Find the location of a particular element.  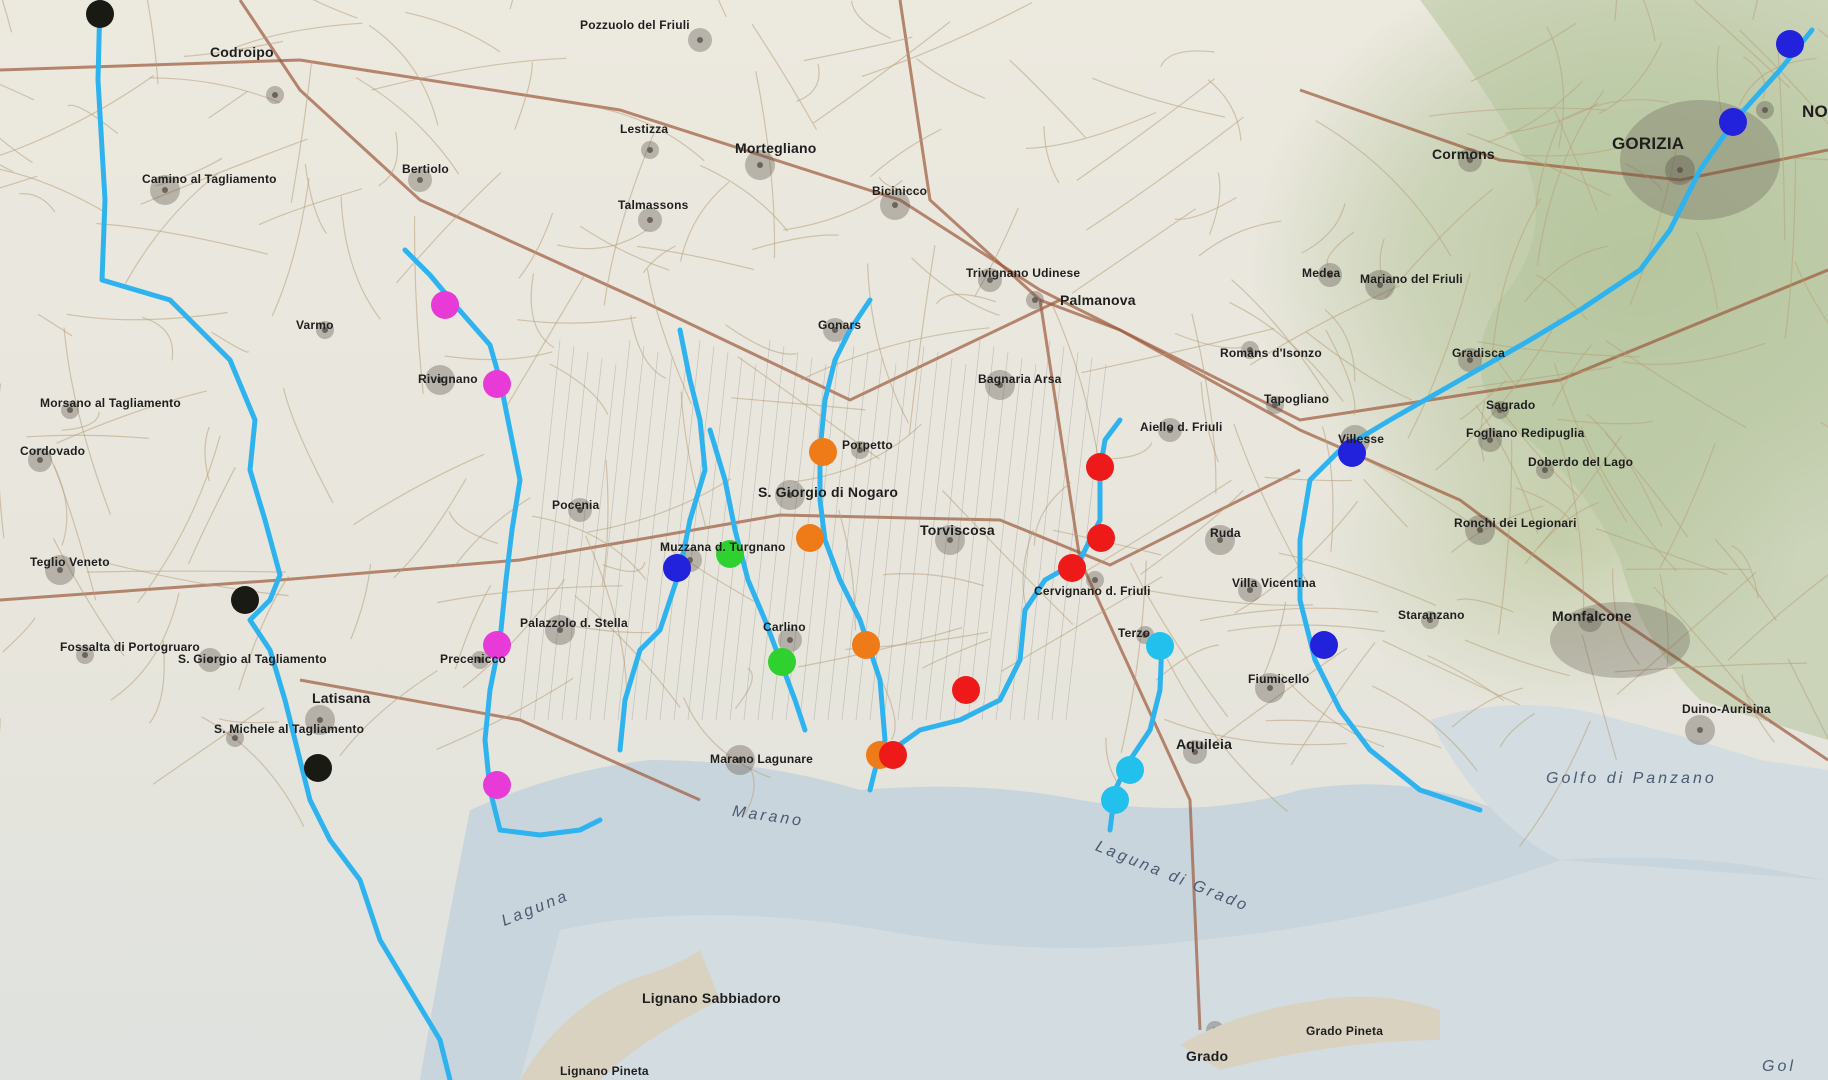

town-label-teglio: Teglio Veneto is located at coordinates (70, 562).